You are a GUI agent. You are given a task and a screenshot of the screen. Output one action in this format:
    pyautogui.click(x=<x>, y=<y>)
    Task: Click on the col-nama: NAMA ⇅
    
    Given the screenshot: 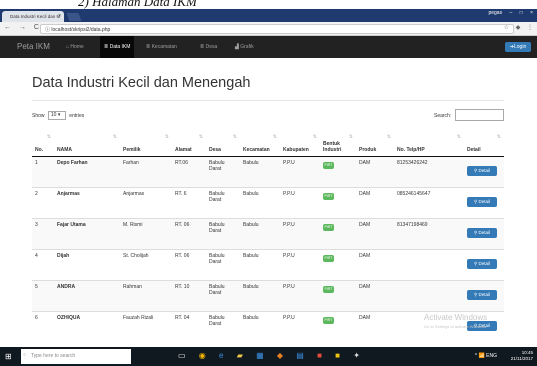 What is the action you would take?
    pyautogui.click(x=87, y=143)
    